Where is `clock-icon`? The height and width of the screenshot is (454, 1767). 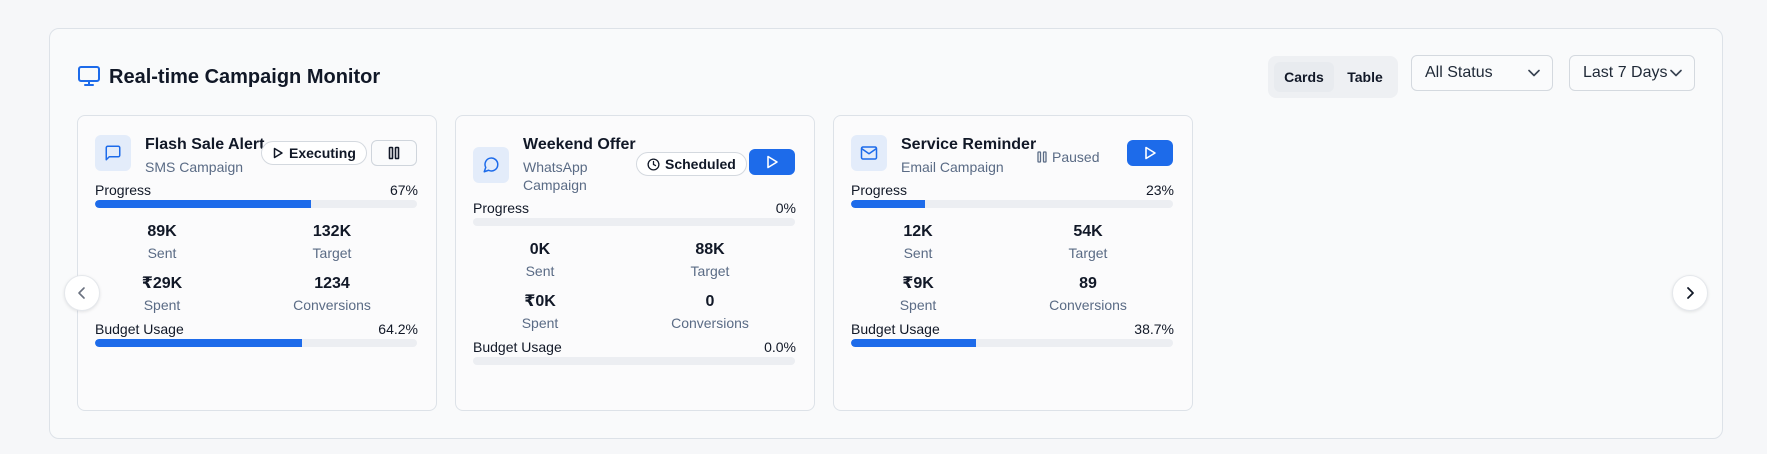 clock-icon is located at coordinates (653, 164).